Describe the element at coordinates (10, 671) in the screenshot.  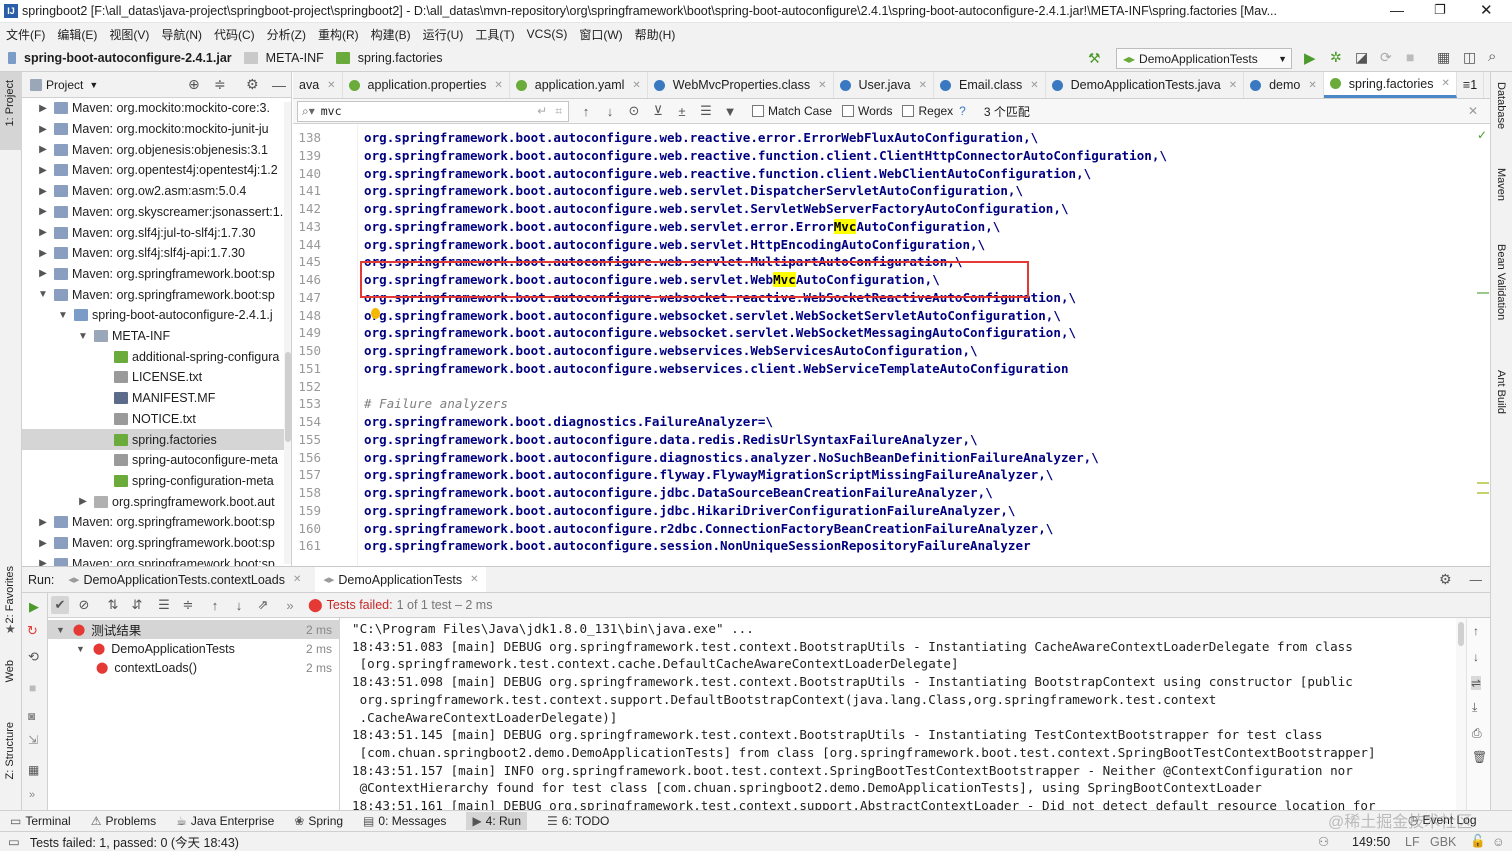
I see `web-tool-label: Web` at that location.